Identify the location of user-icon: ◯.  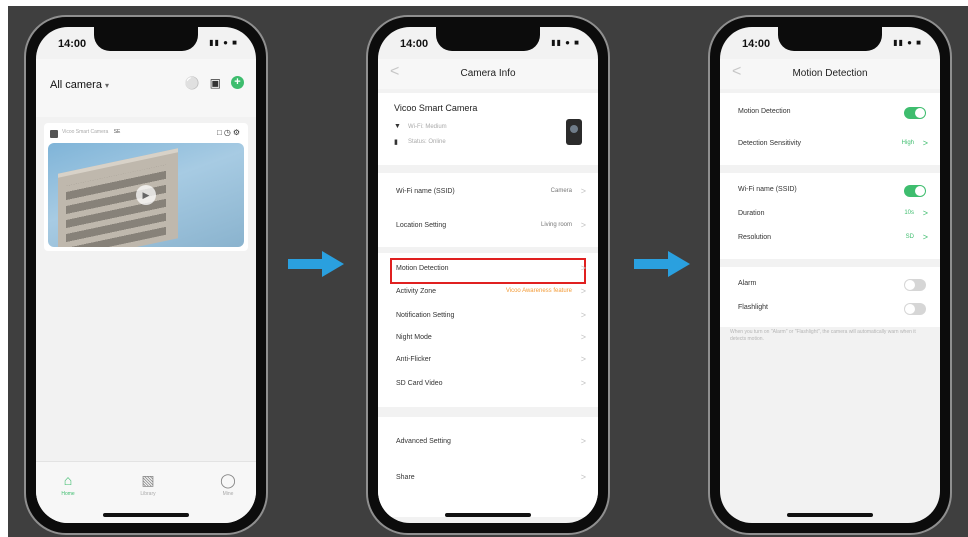
(228, 480).